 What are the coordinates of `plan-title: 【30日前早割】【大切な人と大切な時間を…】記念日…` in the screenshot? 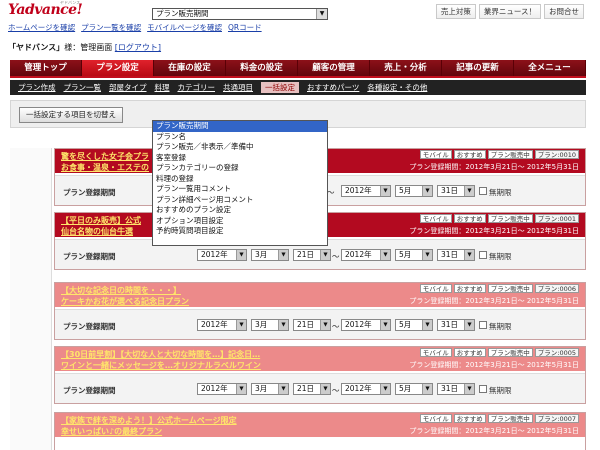 It's located at (160, 354).